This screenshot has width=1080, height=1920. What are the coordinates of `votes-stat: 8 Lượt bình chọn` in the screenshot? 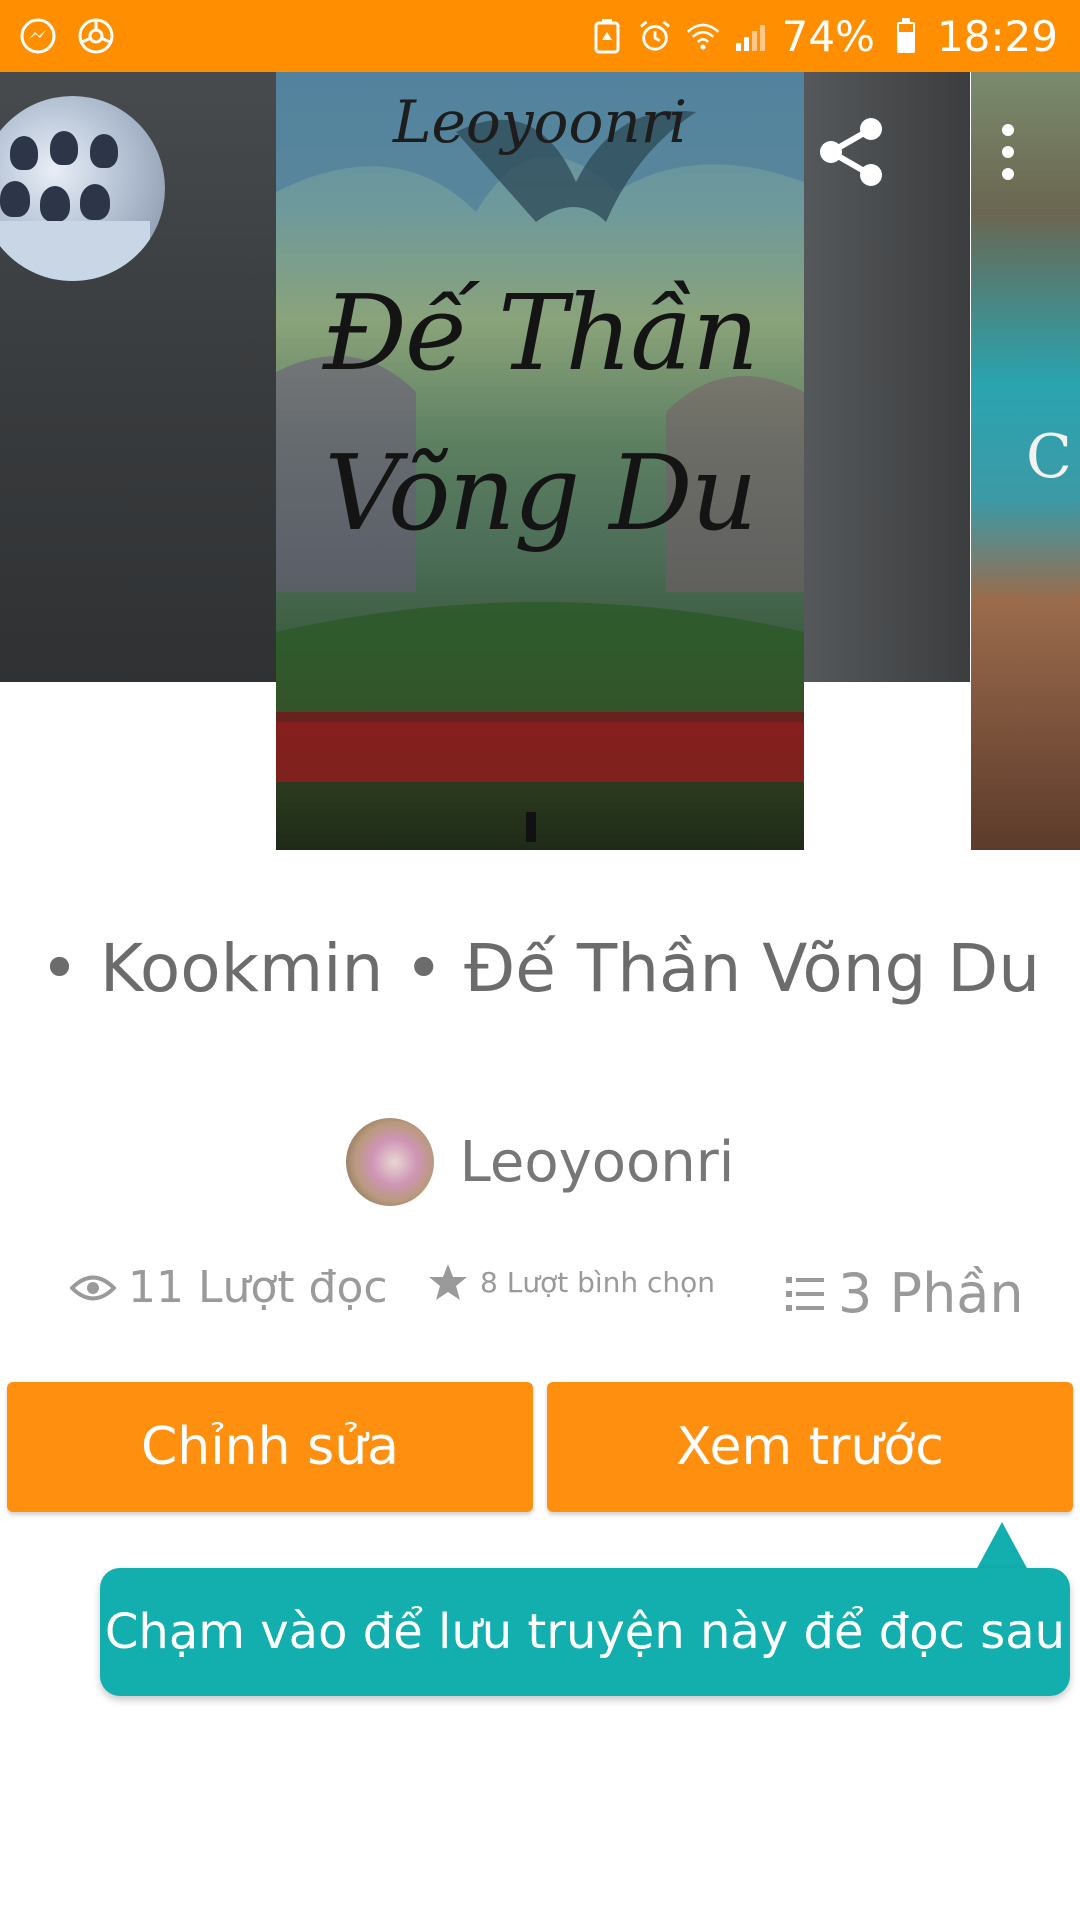 It's located at (571, 1282).